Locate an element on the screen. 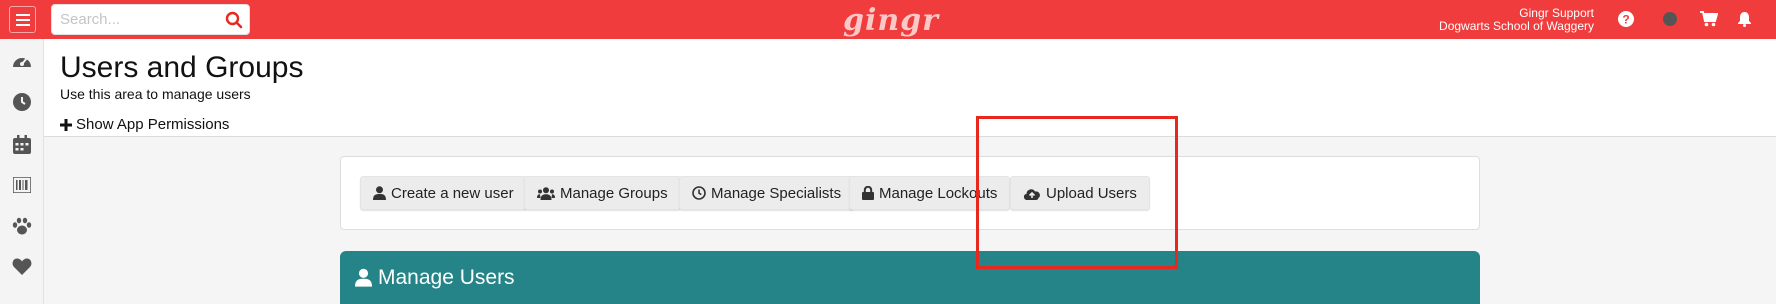 The image size is (1776, 304). lock-icon is located at coordinates (868, 193).